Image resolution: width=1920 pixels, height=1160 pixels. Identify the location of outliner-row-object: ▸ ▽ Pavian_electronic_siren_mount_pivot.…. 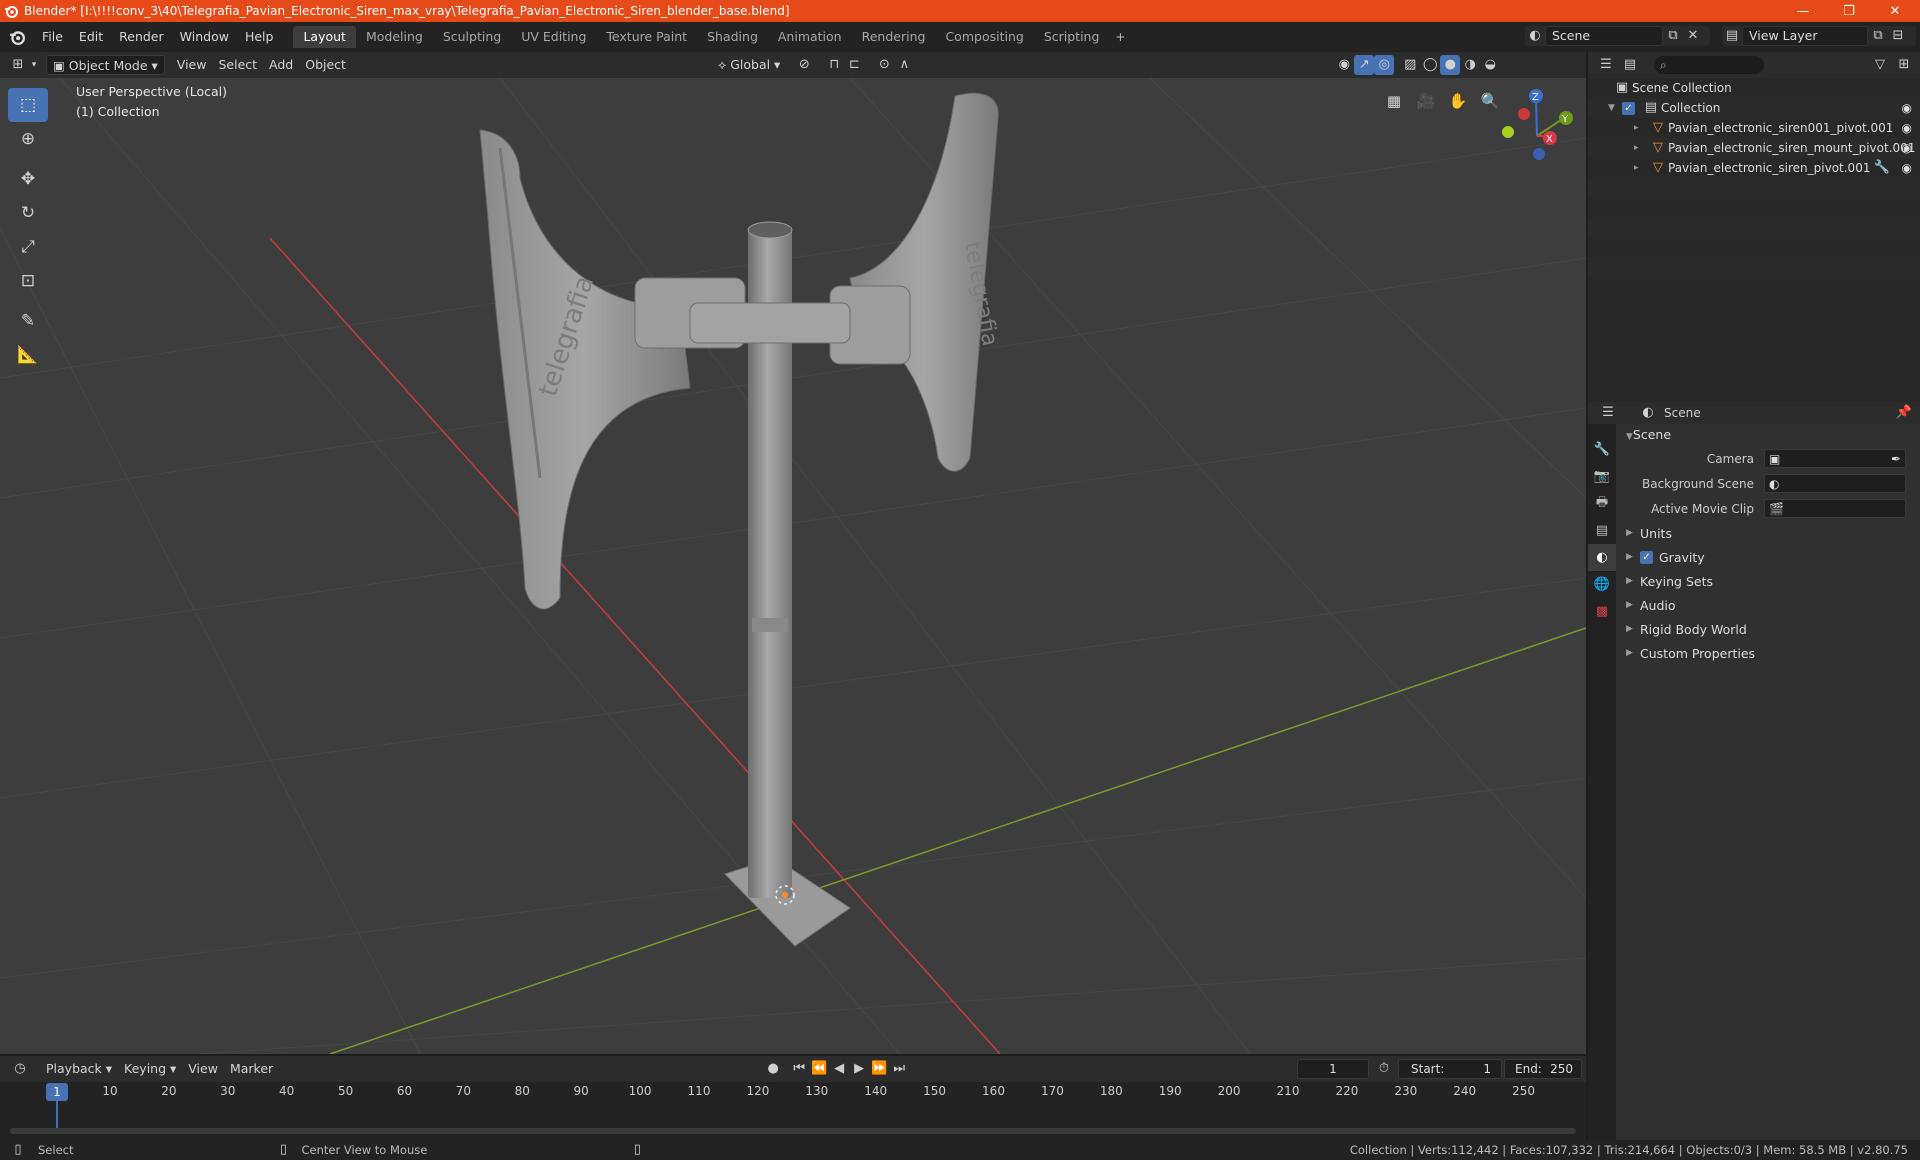
(1754, 148).